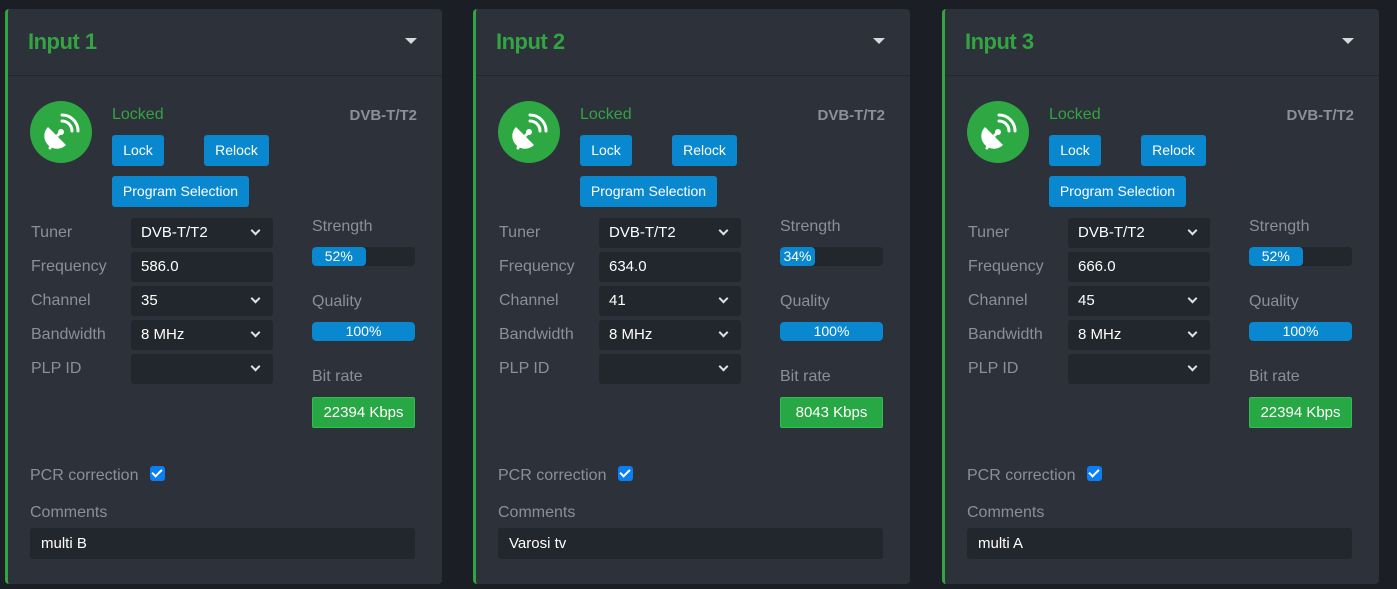 This screenshot has height=589, width=1397. I want to click on card-header: Input 1, so click(225, 42).